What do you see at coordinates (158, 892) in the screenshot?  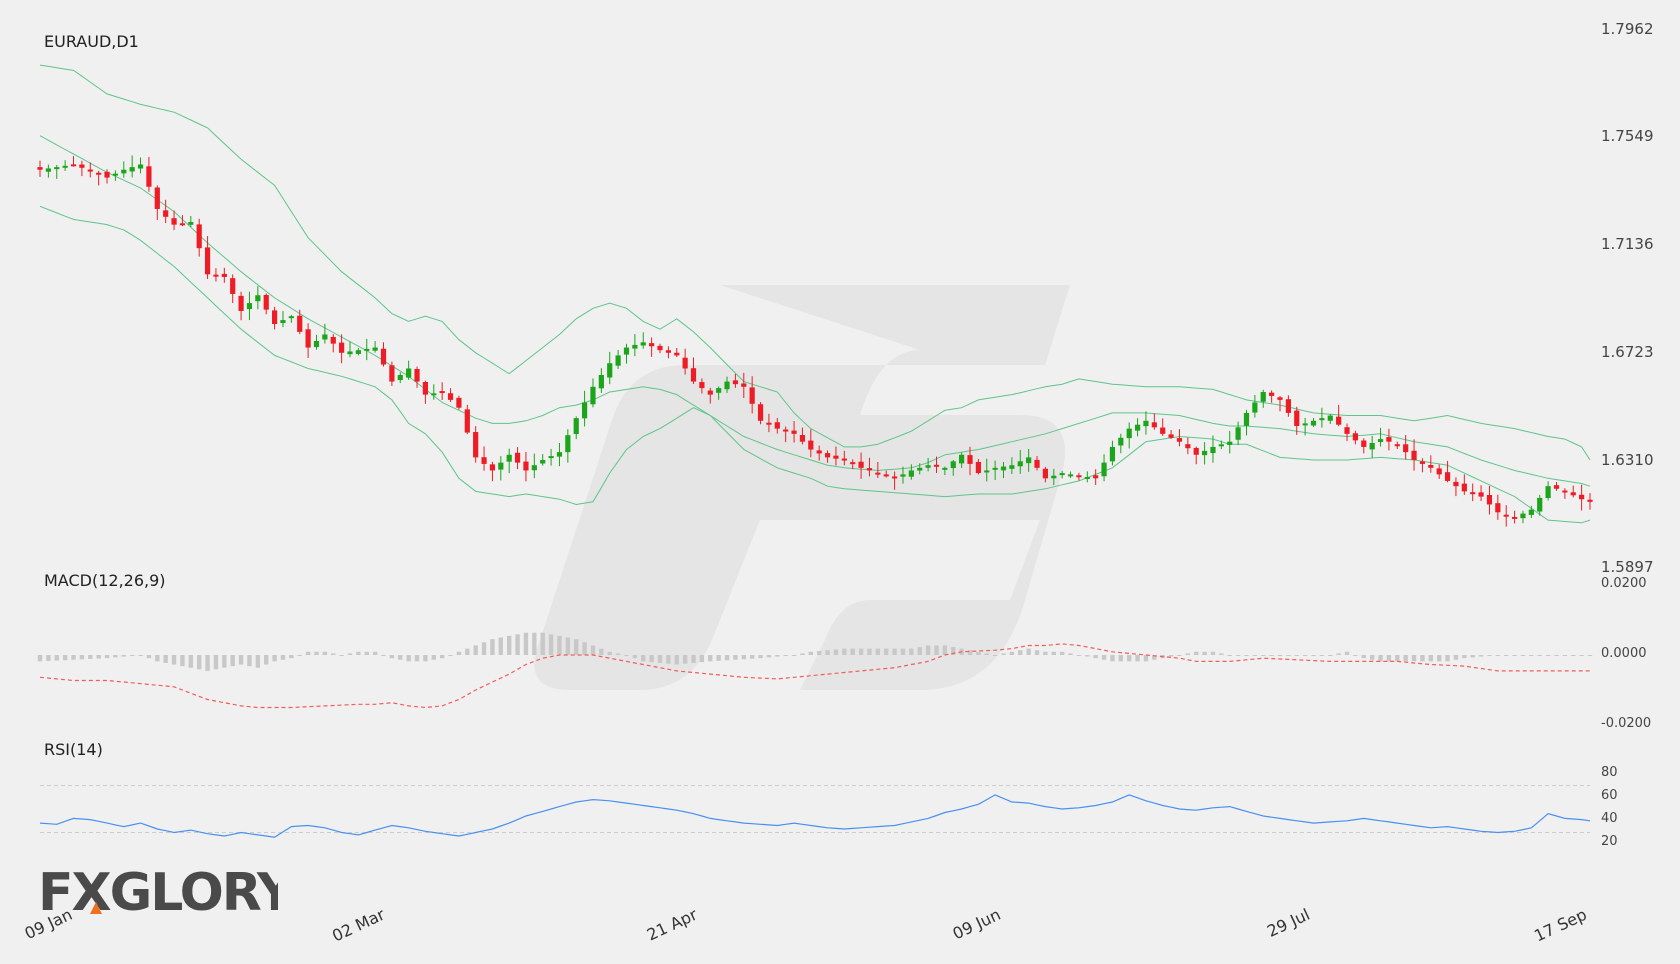 I see `svg-text: FXGLORY` at bounding box center [158, 892].